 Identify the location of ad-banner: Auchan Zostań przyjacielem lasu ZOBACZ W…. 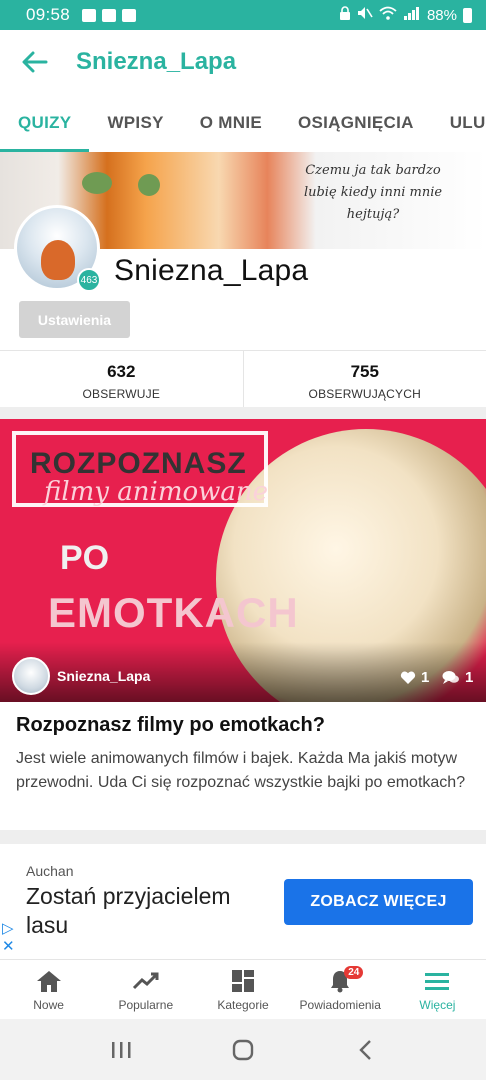
(243, 901).